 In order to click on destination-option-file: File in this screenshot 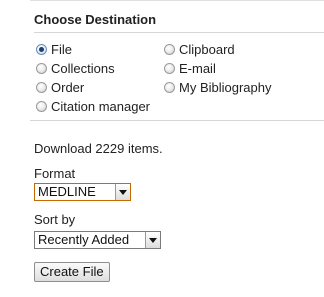, I will do `click(54, 49)`.